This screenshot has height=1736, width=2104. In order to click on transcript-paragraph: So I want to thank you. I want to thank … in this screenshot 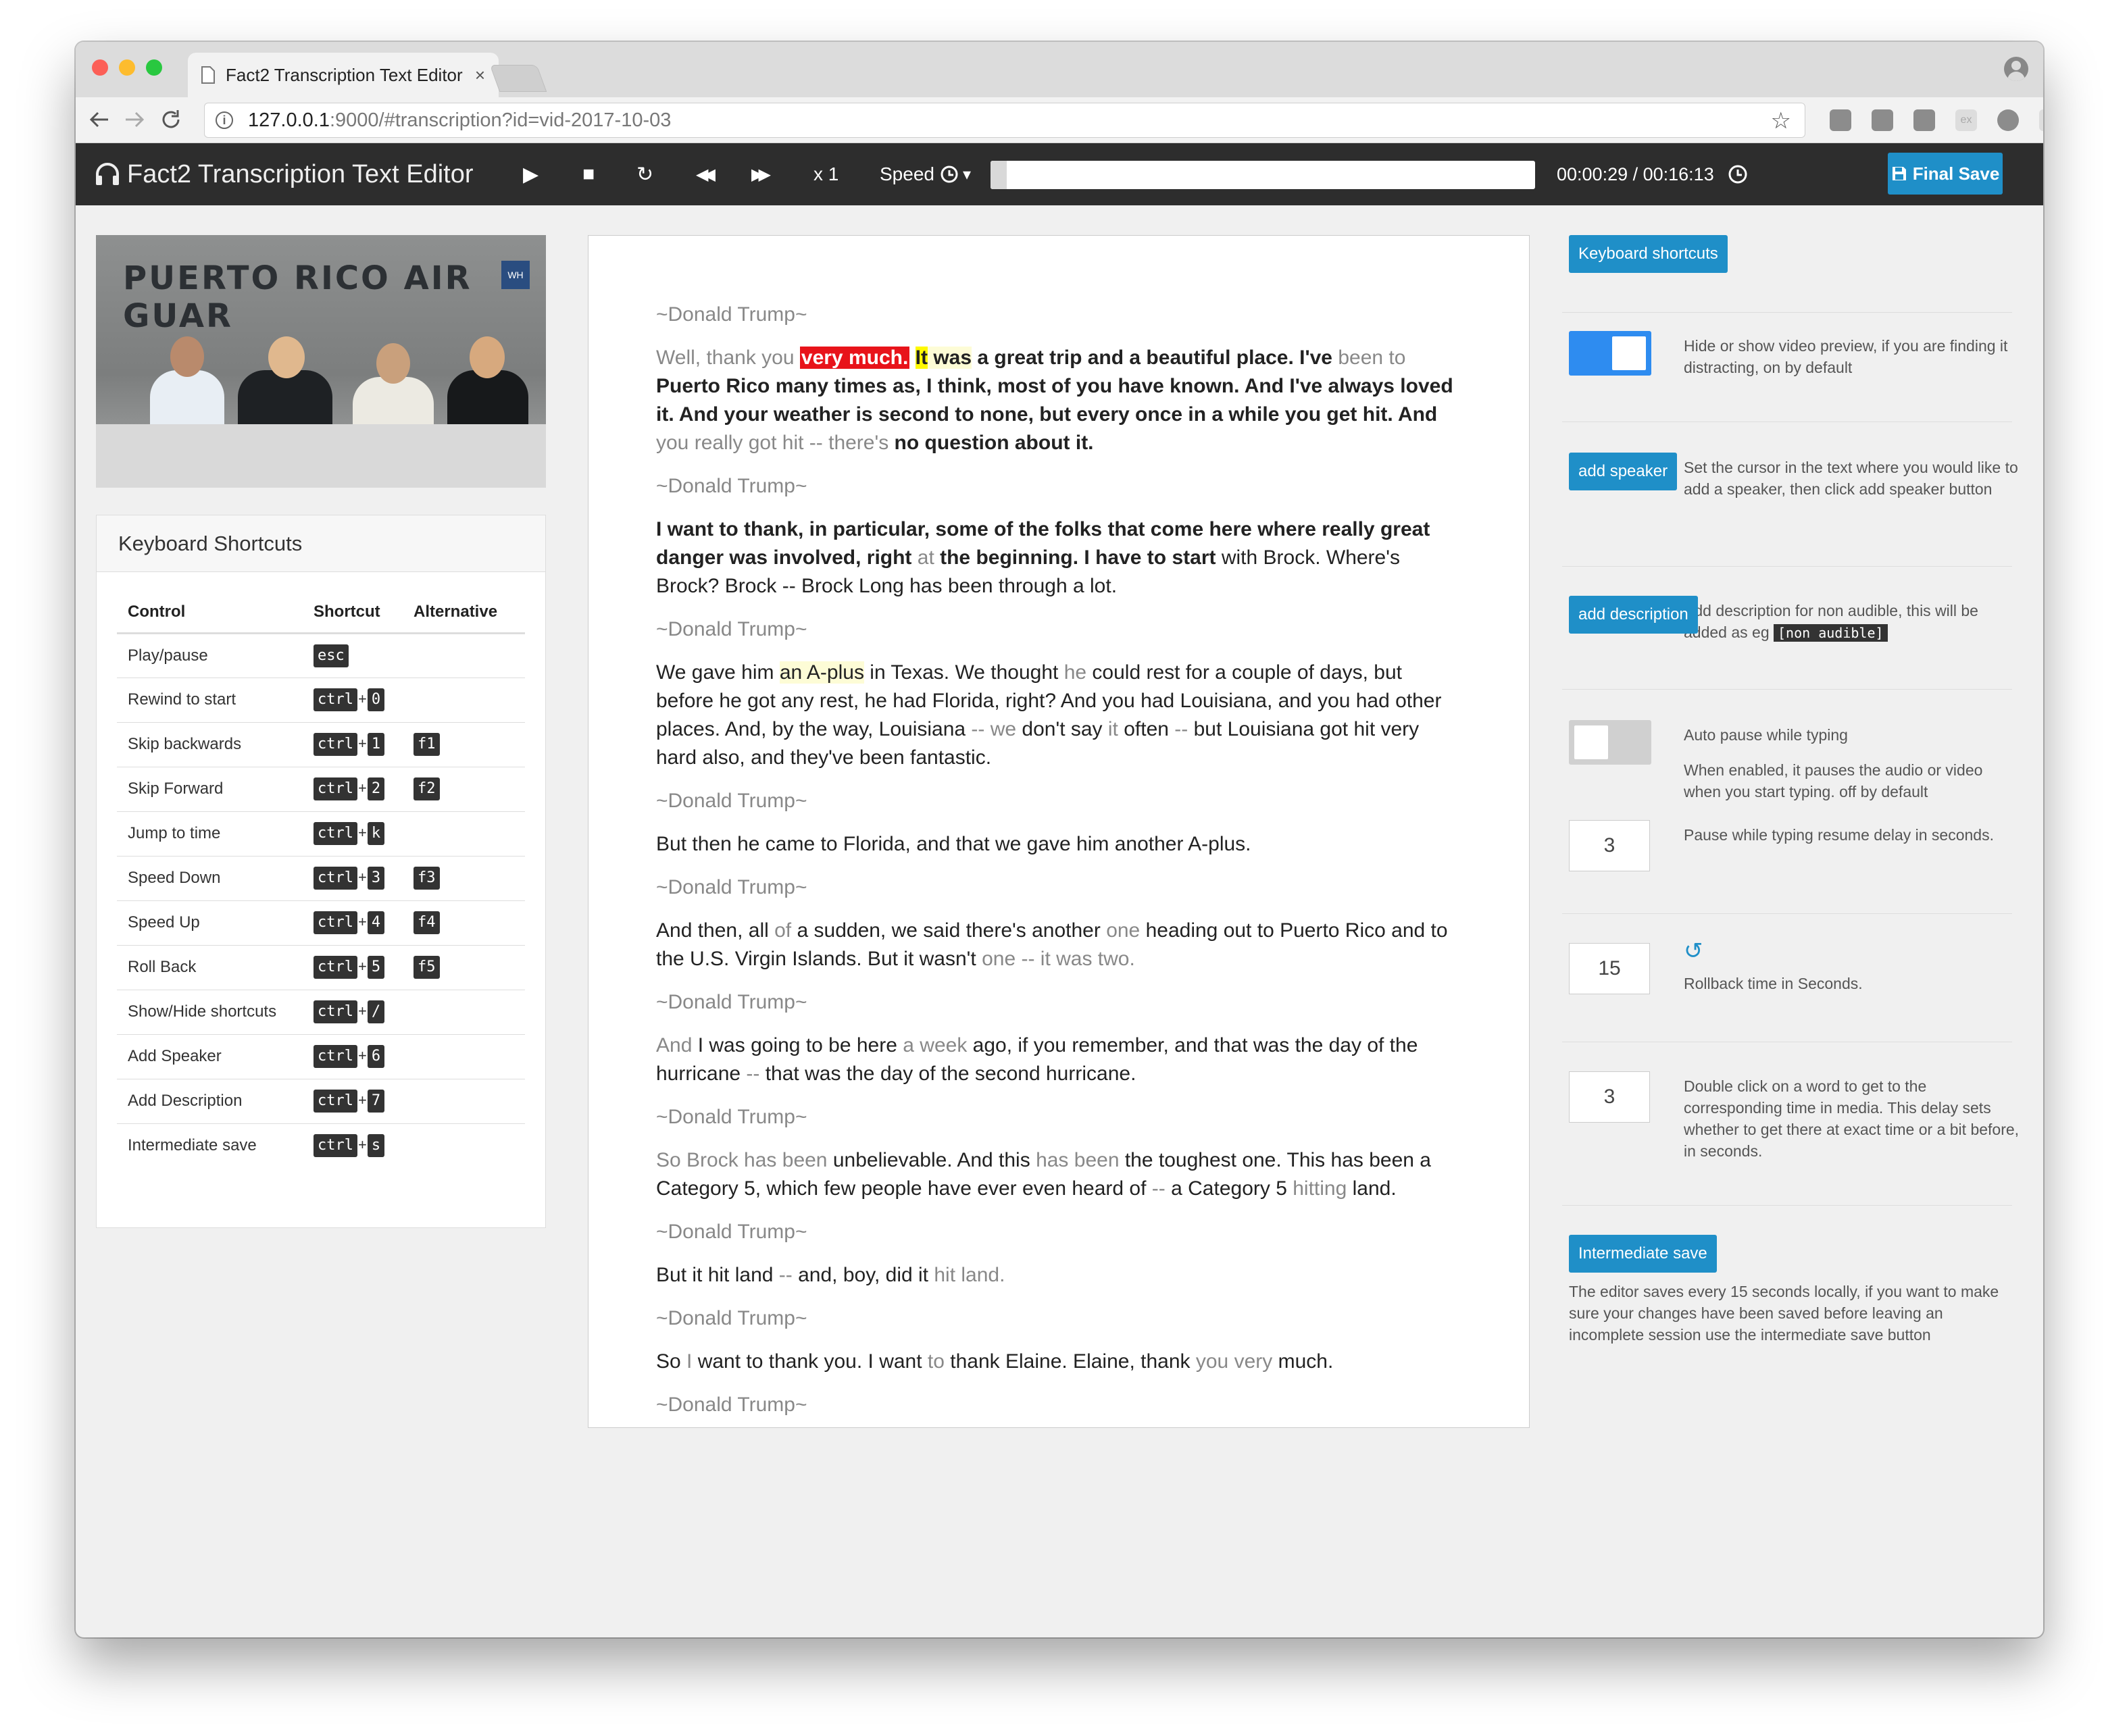, I will do `click(1058, 1362)`.